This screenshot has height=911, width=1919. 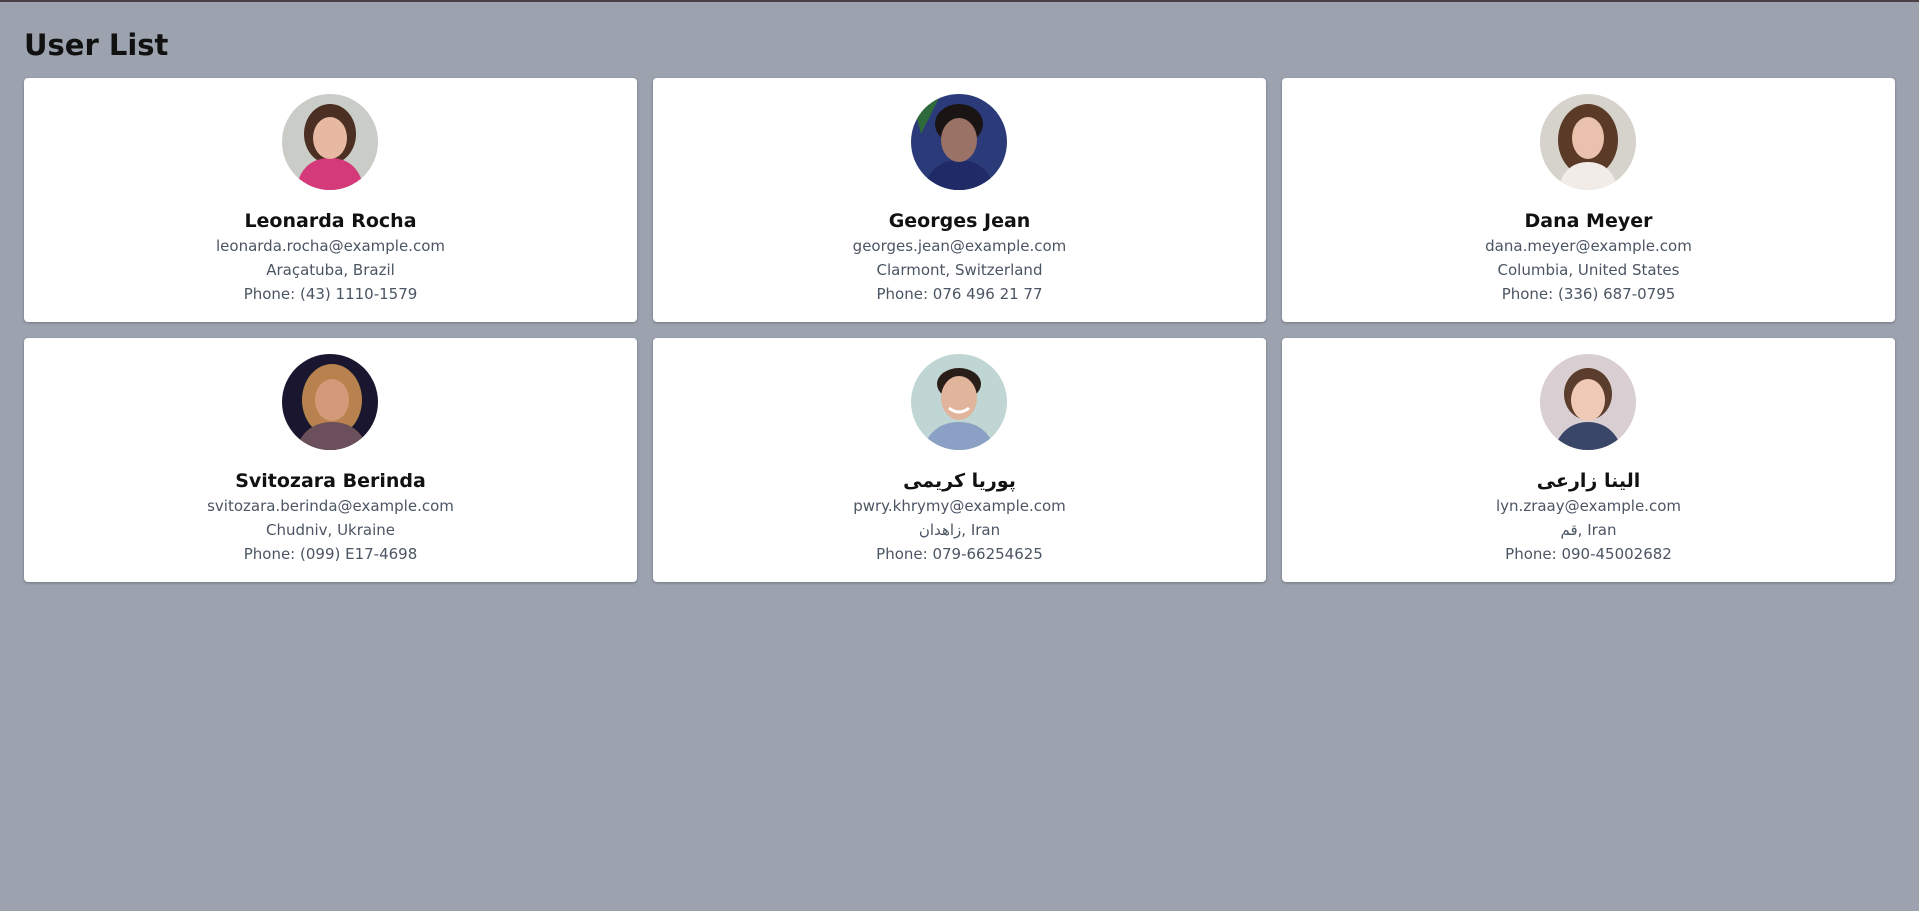 I want to click on user-location: زاهدان, Iran, so click(x=959, y=530).